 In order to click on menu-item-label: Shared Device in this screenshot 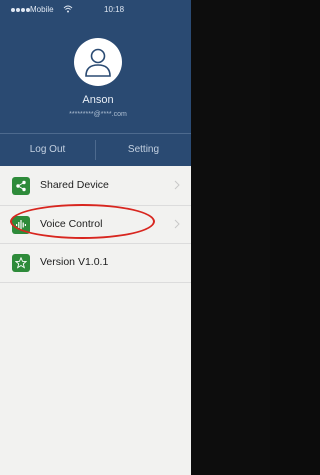, I will do `click(74, 185)`.